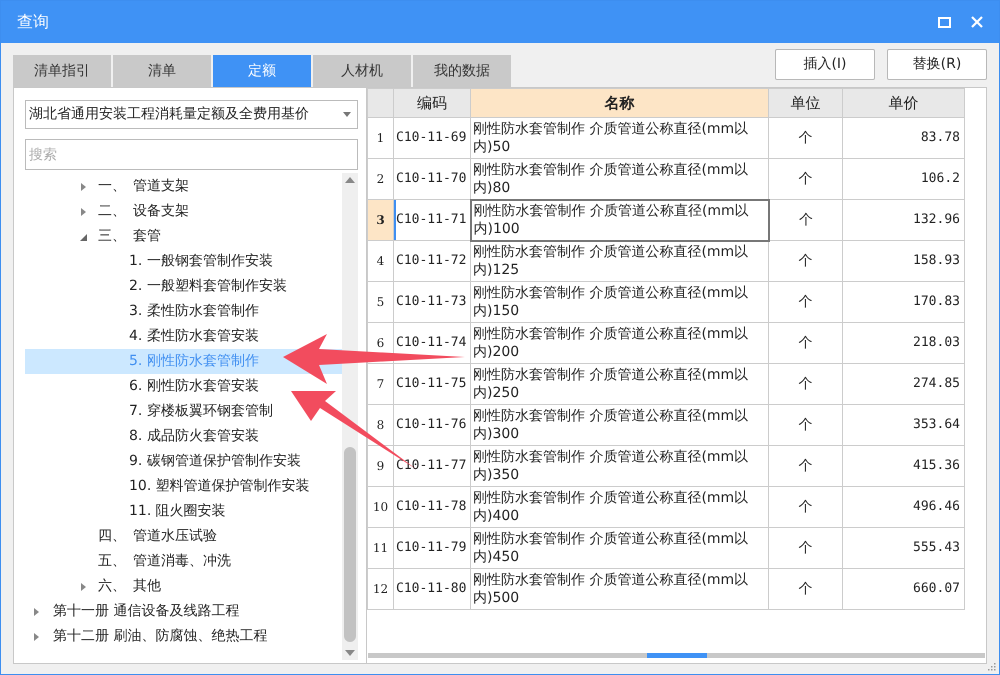 The image size is (1000, 675). I want to click on row-number: 1, so click(381, 138).